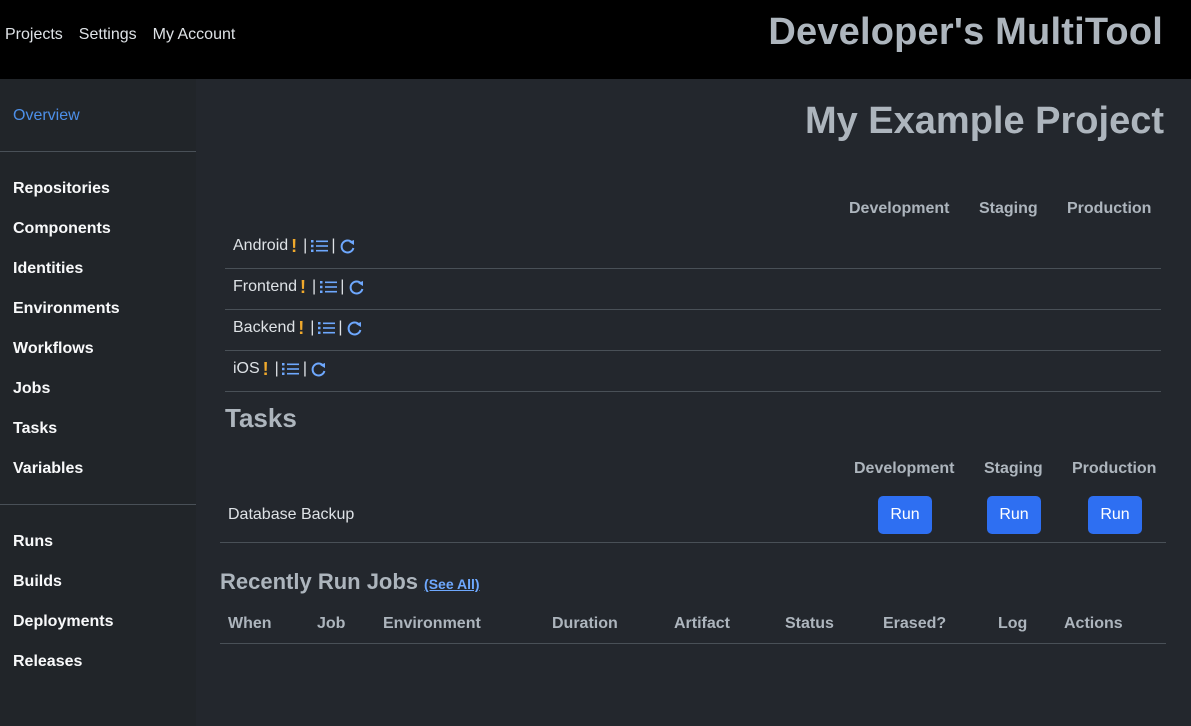 This screenshot has width=1191, height=726. Describe the element at coordinates (585, 623) in the screenshot. I see `column-header-duration: Duration` at that location.